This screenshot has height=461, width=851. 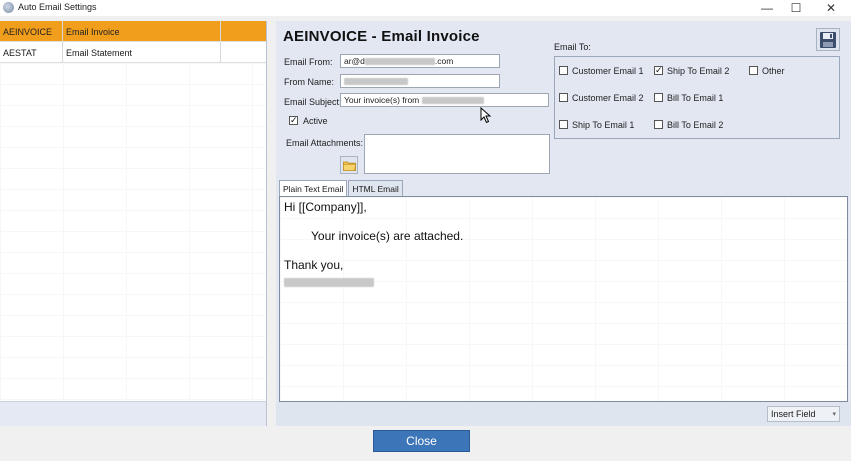 I want to click on folder-icon, so click(x=349, y=166).